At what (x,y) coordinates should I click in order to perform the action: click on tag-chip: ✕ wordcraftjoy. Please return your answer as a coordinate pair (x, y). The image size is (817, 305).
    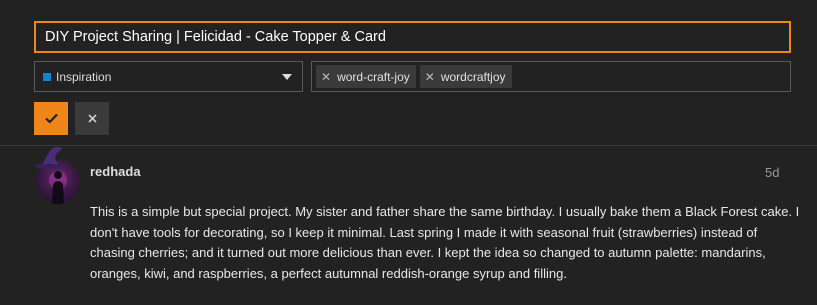
    Looking at the image, I should click on (465, 76).